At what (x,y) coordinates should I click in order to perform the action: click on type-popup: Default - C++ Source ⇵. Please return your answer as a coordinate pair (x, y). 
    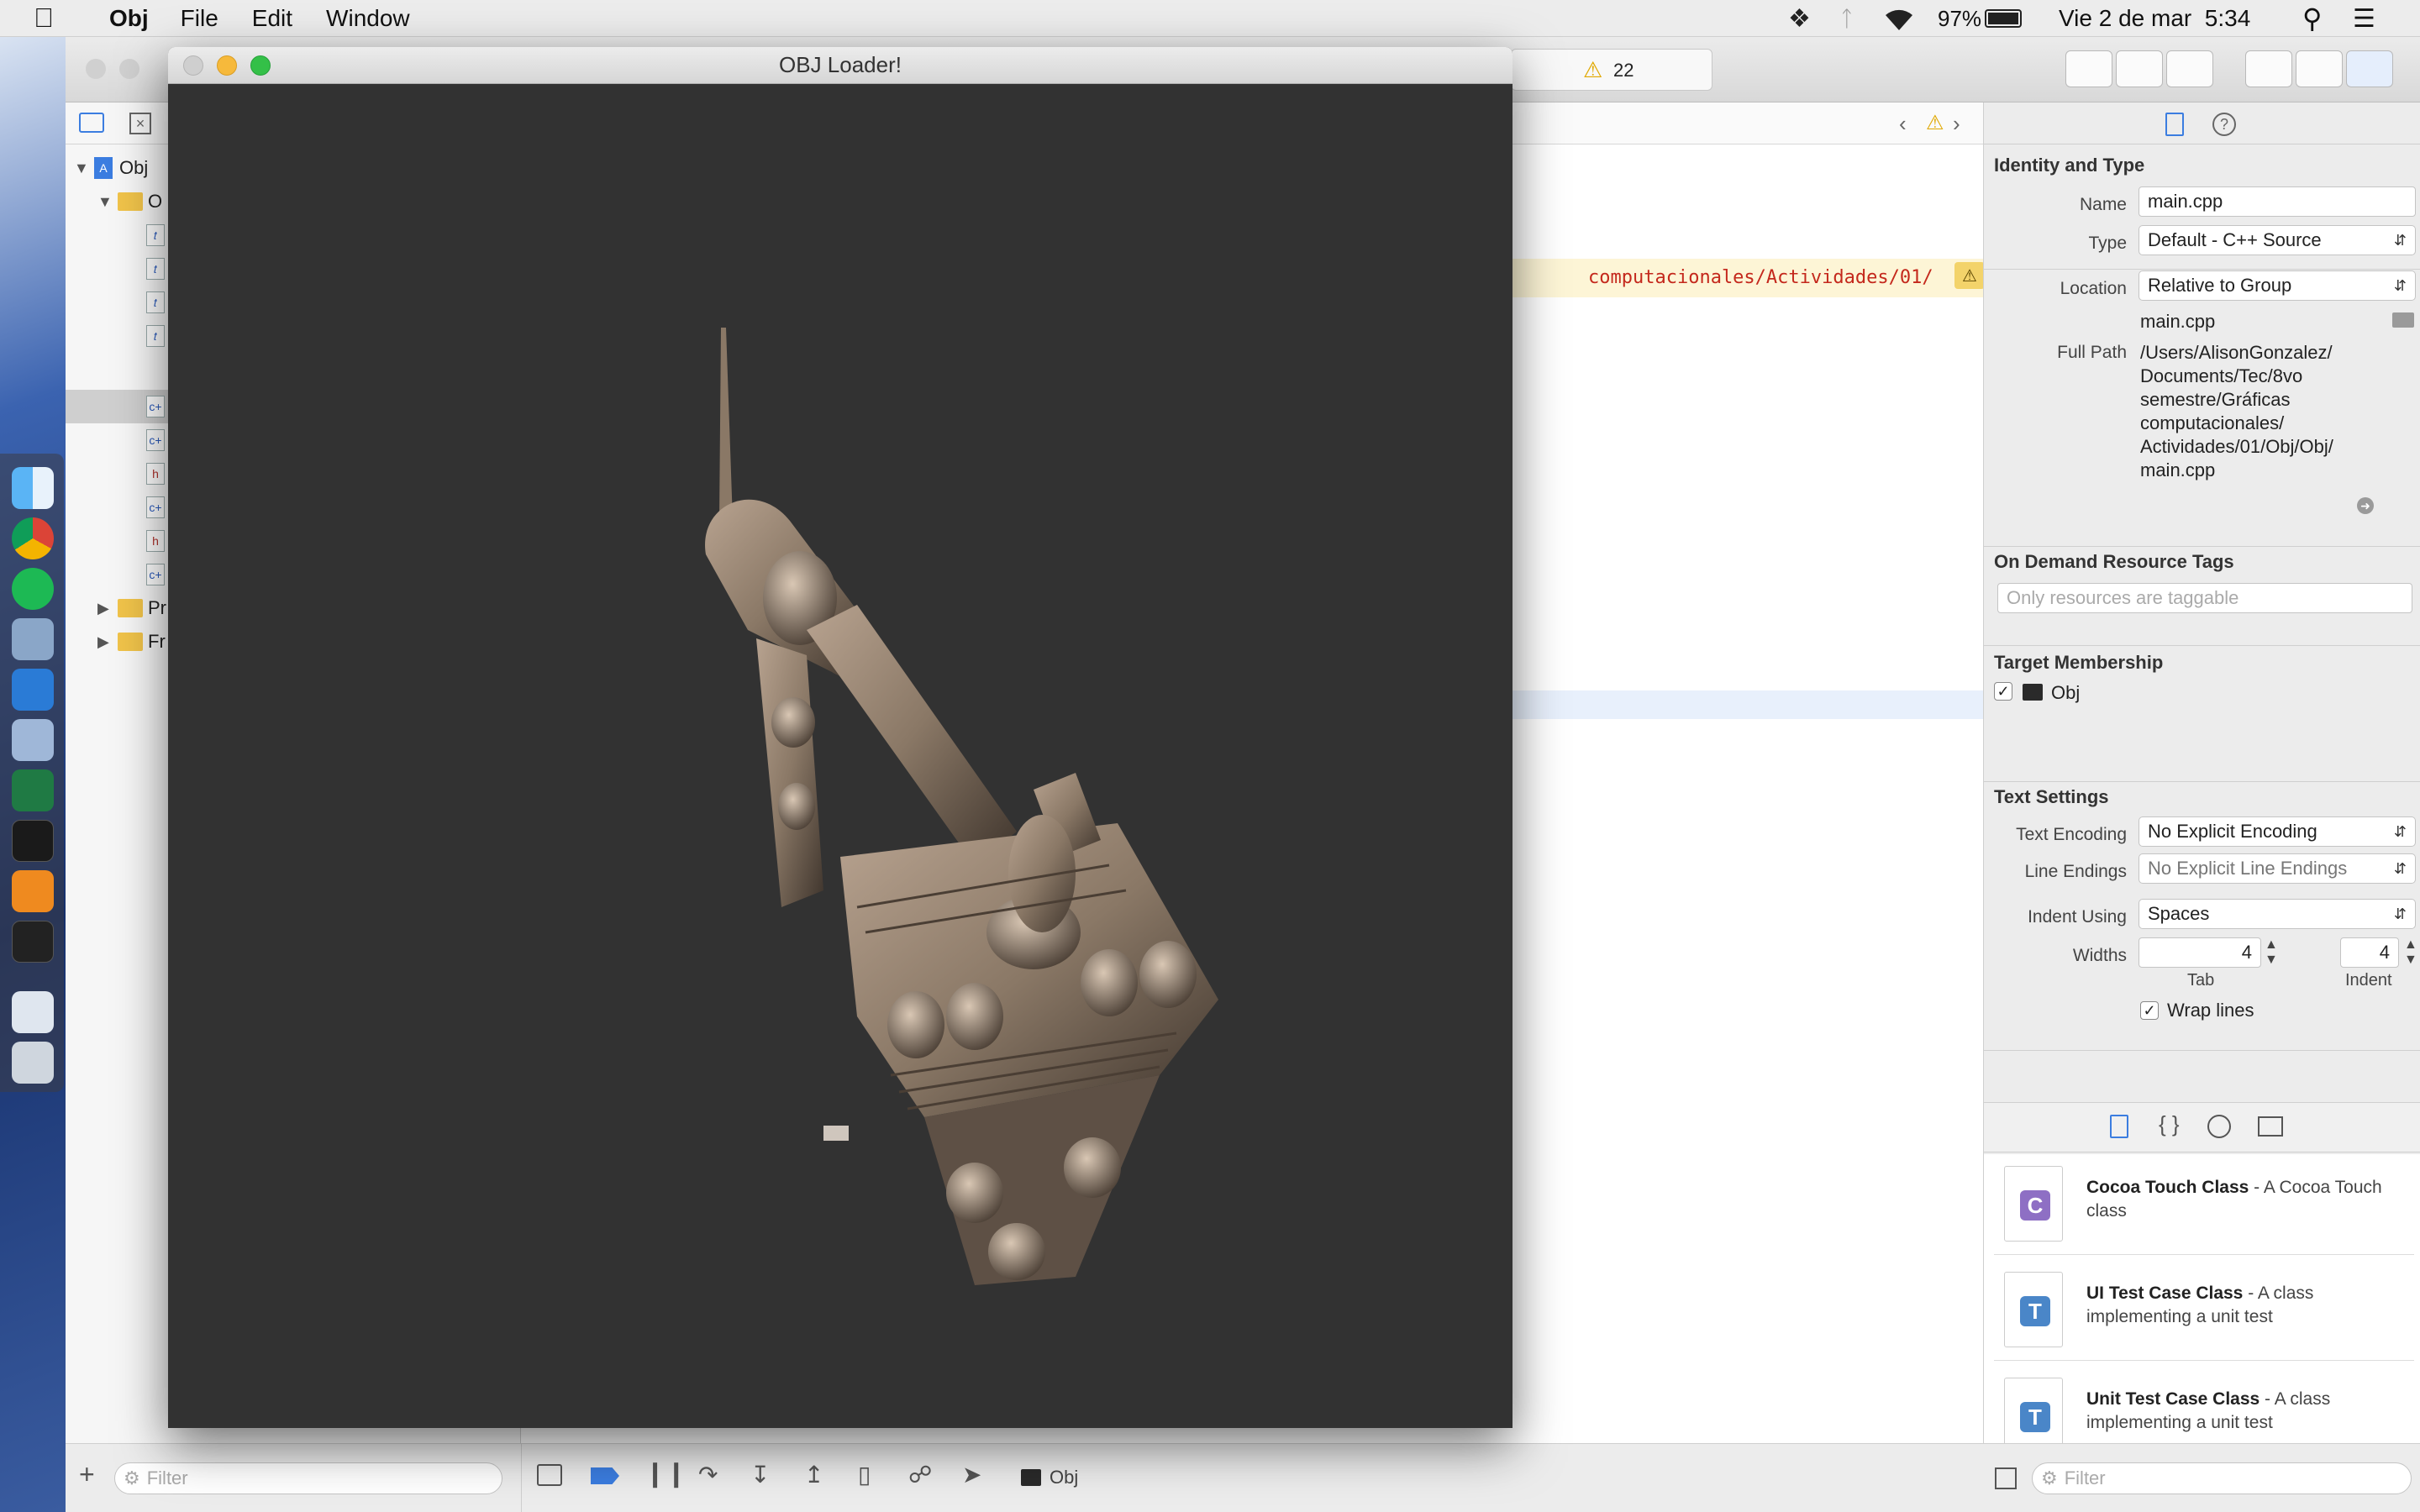
    Looking at the image, I should click on (2277, 240).